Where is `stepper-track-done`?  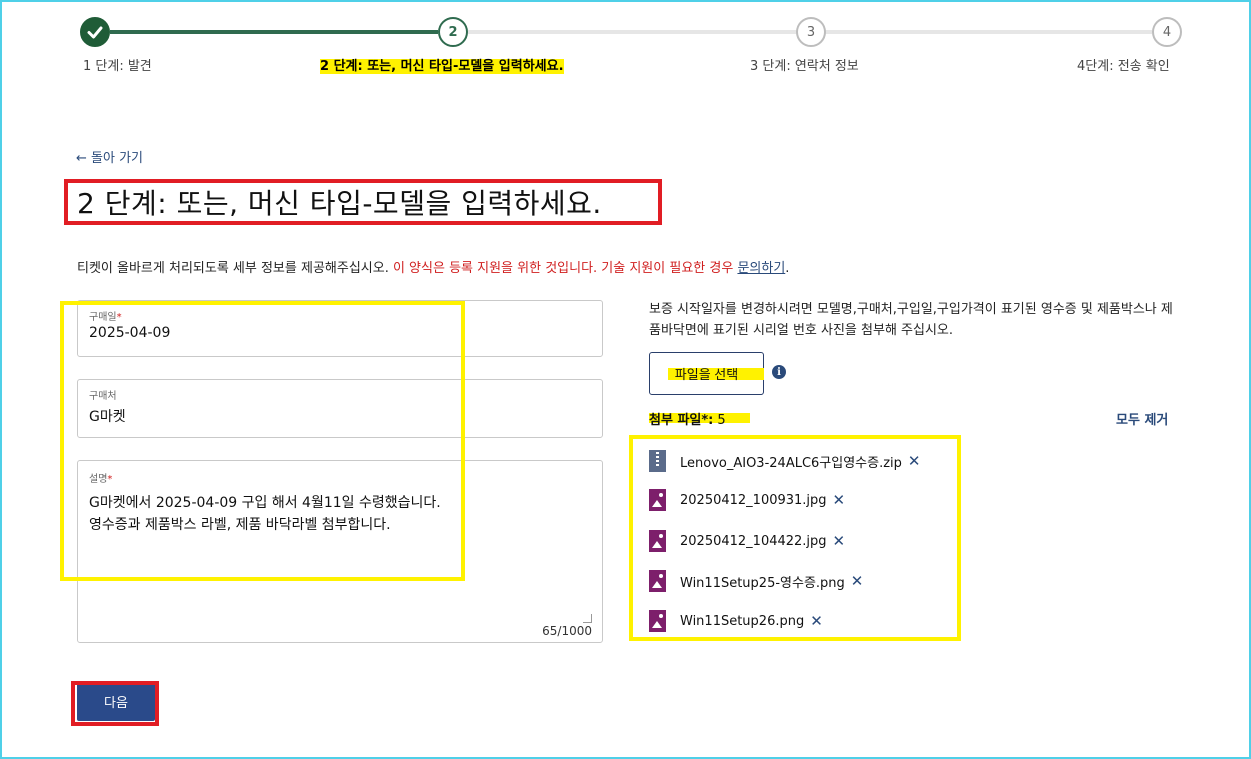 stepper-track-done is located at coordinates (274, 32).